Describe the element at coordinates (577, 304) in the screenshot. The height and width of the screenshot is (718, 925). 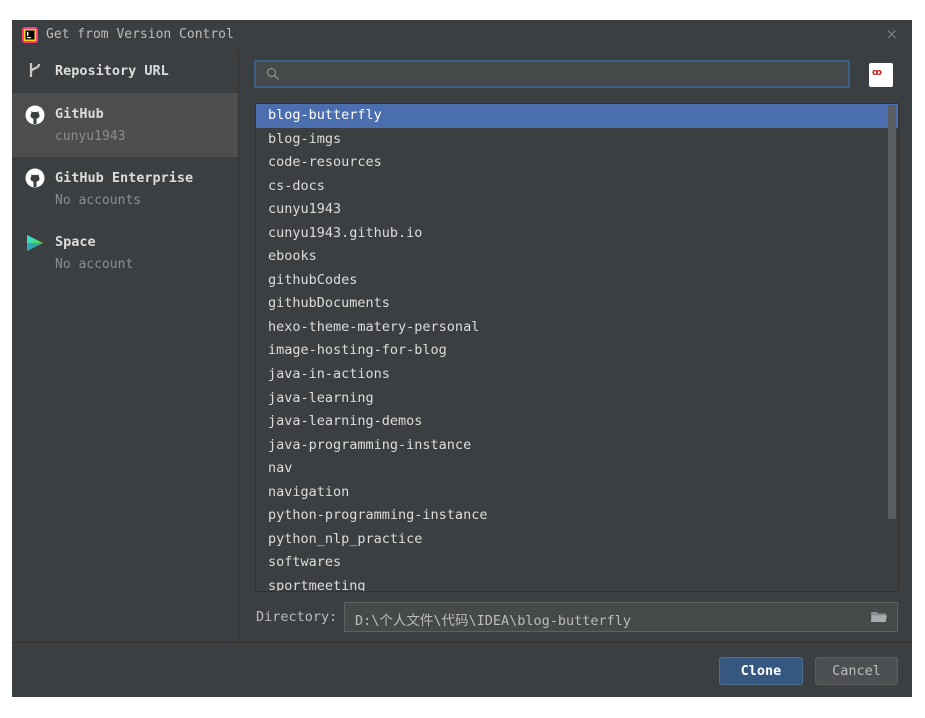
I see `repository-row: githubDocuments` at that location.